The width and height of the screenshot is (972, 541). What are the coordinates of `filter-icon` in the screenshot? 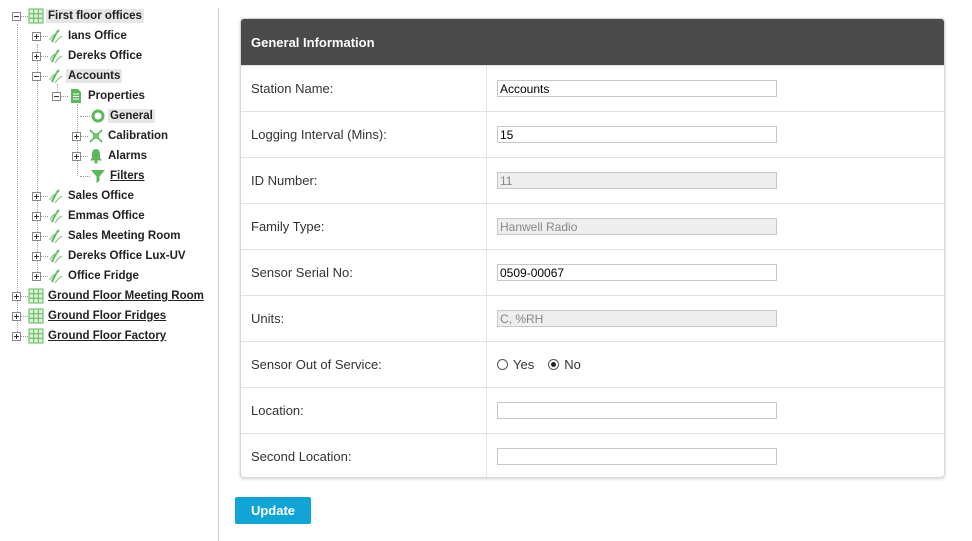 It's located at (98, 176).